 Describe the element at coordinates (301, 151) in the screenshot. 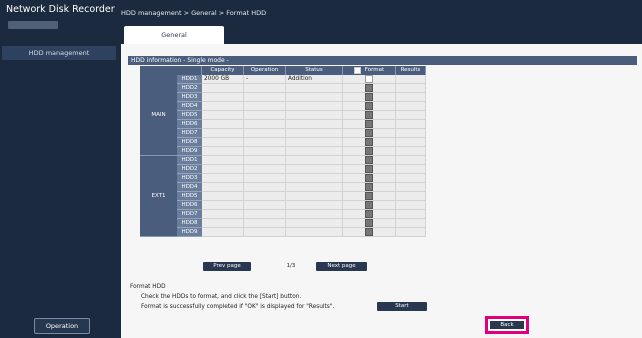

I see `table-row: HDD9` at that location.